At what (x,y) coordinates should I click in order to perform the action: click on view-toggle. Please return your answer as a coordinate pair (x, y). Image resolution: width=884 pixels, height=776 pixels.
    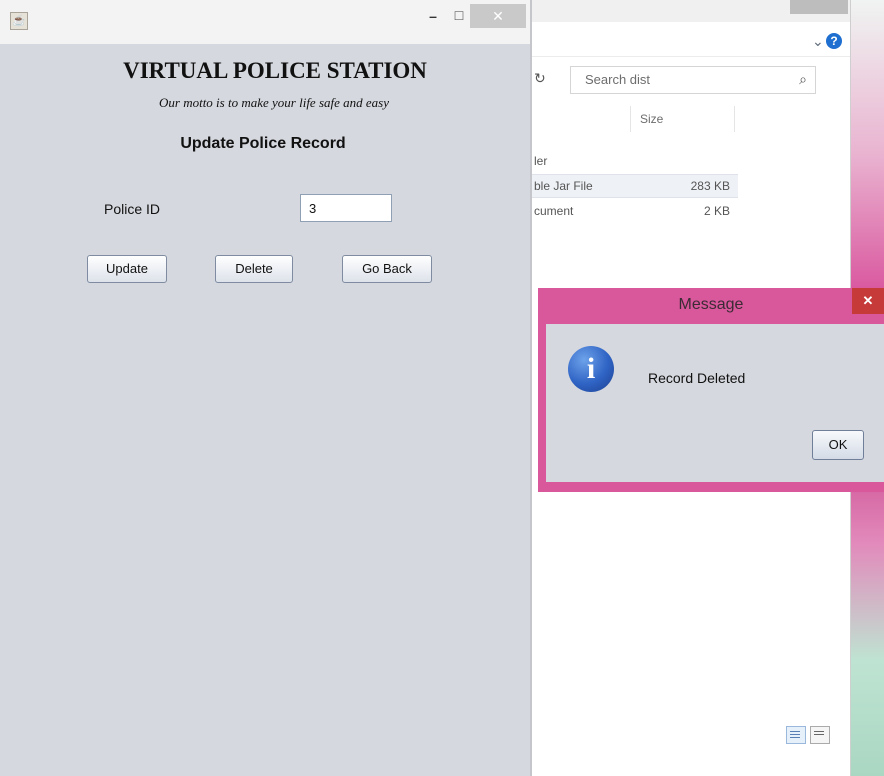
    Looking at the image, I should click on (810, 737).